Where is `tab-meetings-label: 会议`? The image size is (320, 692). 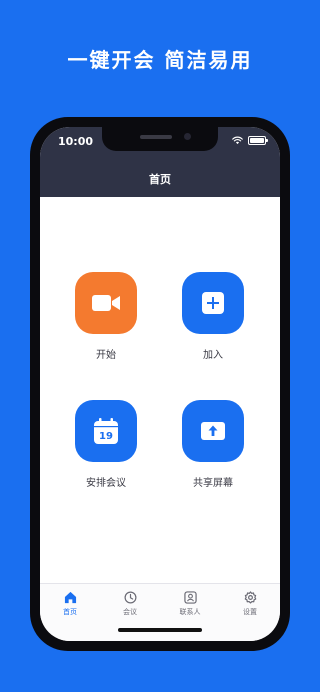 tab-meetings-label: 会议 is located at coordinates (130, 612).